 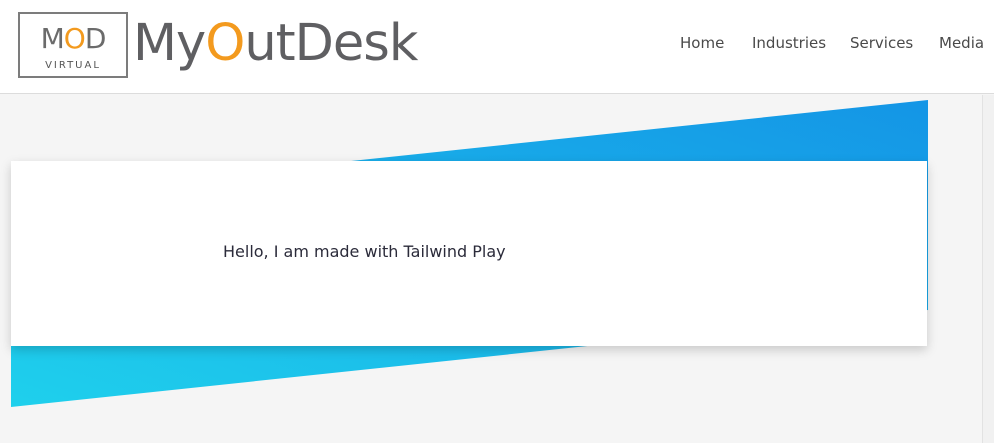 What do you see at coordinates (789, 43) in the screenshot?
I see `nav-item-industries: Industries` at bounding box center [789, 43].